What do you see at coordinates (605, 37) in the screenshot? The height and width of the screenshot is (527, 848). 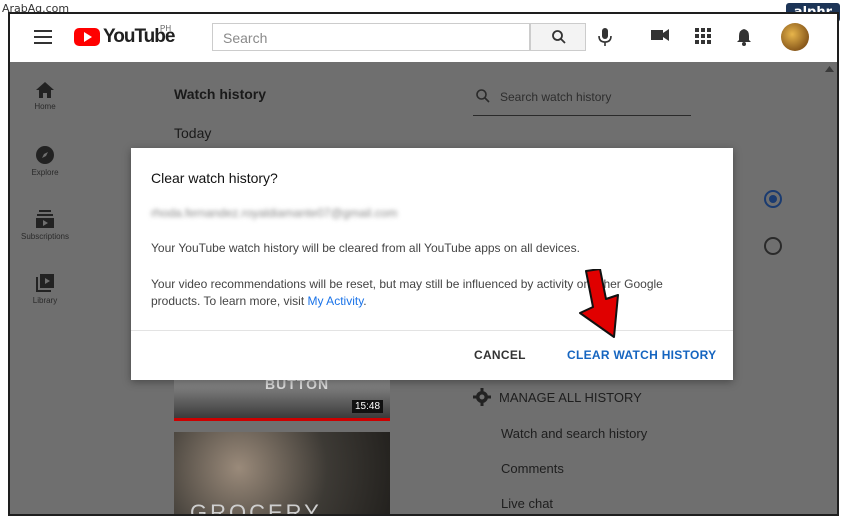 I see `microphone-icon` at bounding box center [605, 37].